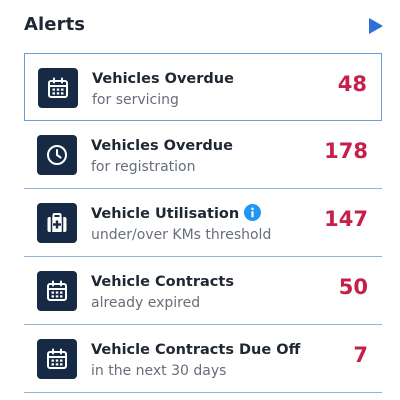 Image resolution: width=400 pixels, height=400 pixels. What do you see at coordinates (353, 287) in the screenshot?
I see `alert-count: 50` at bounding box center [353, 287].